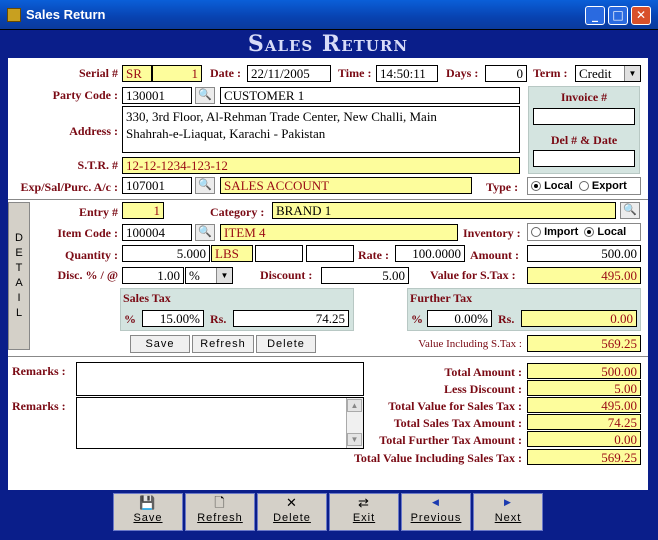 This screenshot has width=658, height=540. I want to click on total-sales-tax-field: 74.25, so click(584, 422).